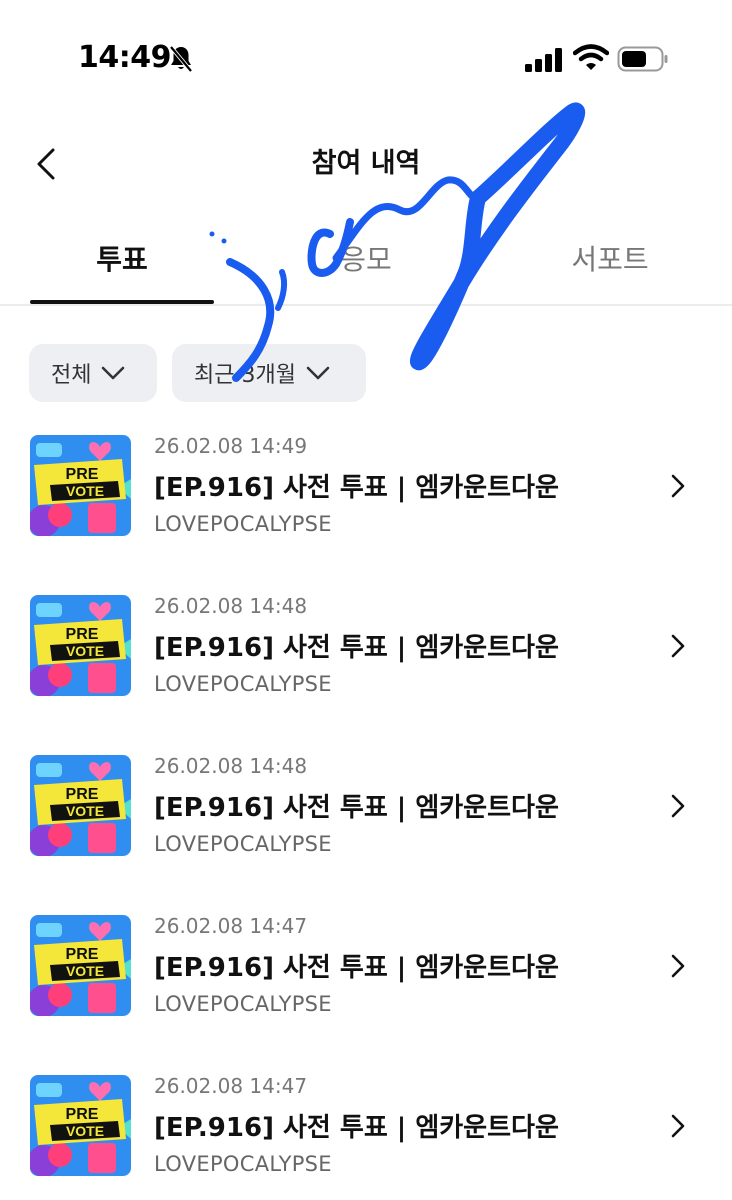 This screenshot has height=1200, width=732. Describe the element at coordinates (366, 163) in the screenshot. I see `page-title: 참여 내역` at that location.